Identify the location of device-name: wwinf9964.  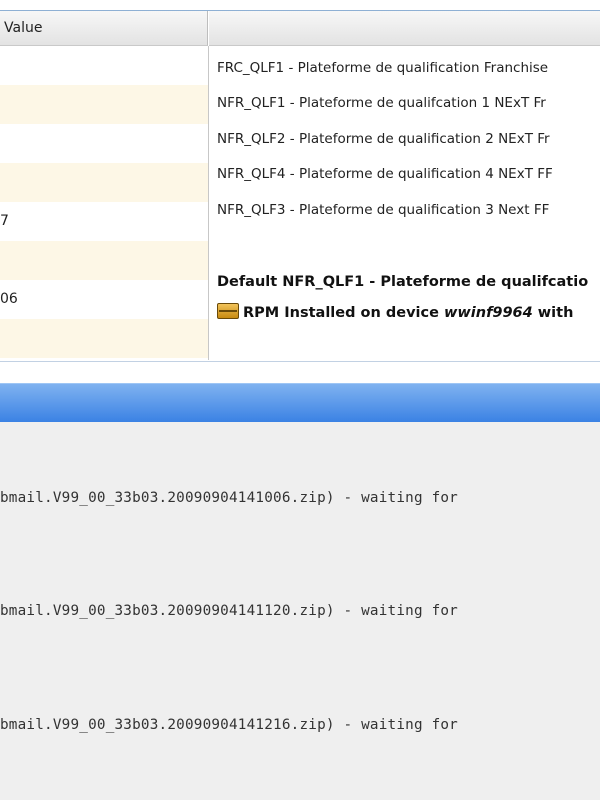
(488, 313).